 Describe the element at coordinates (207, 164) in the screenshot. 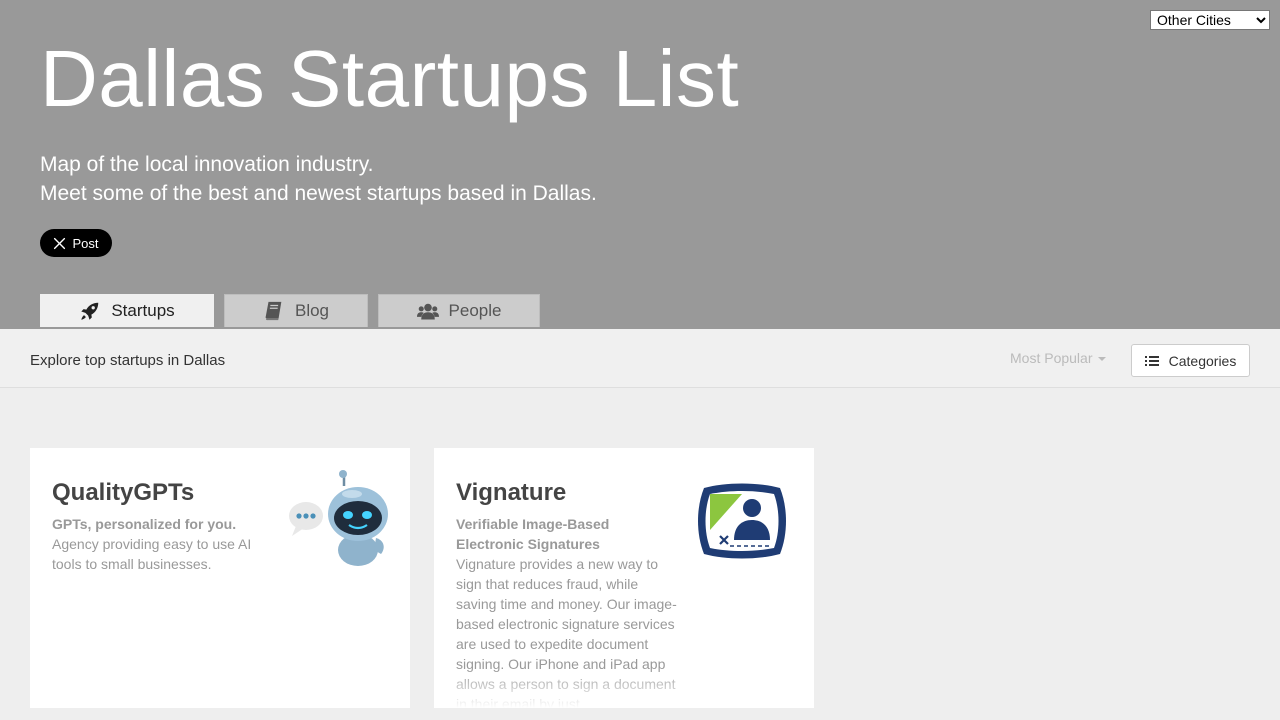

I see `tagline-line-1: Map of the local innovation industry.` at that location.